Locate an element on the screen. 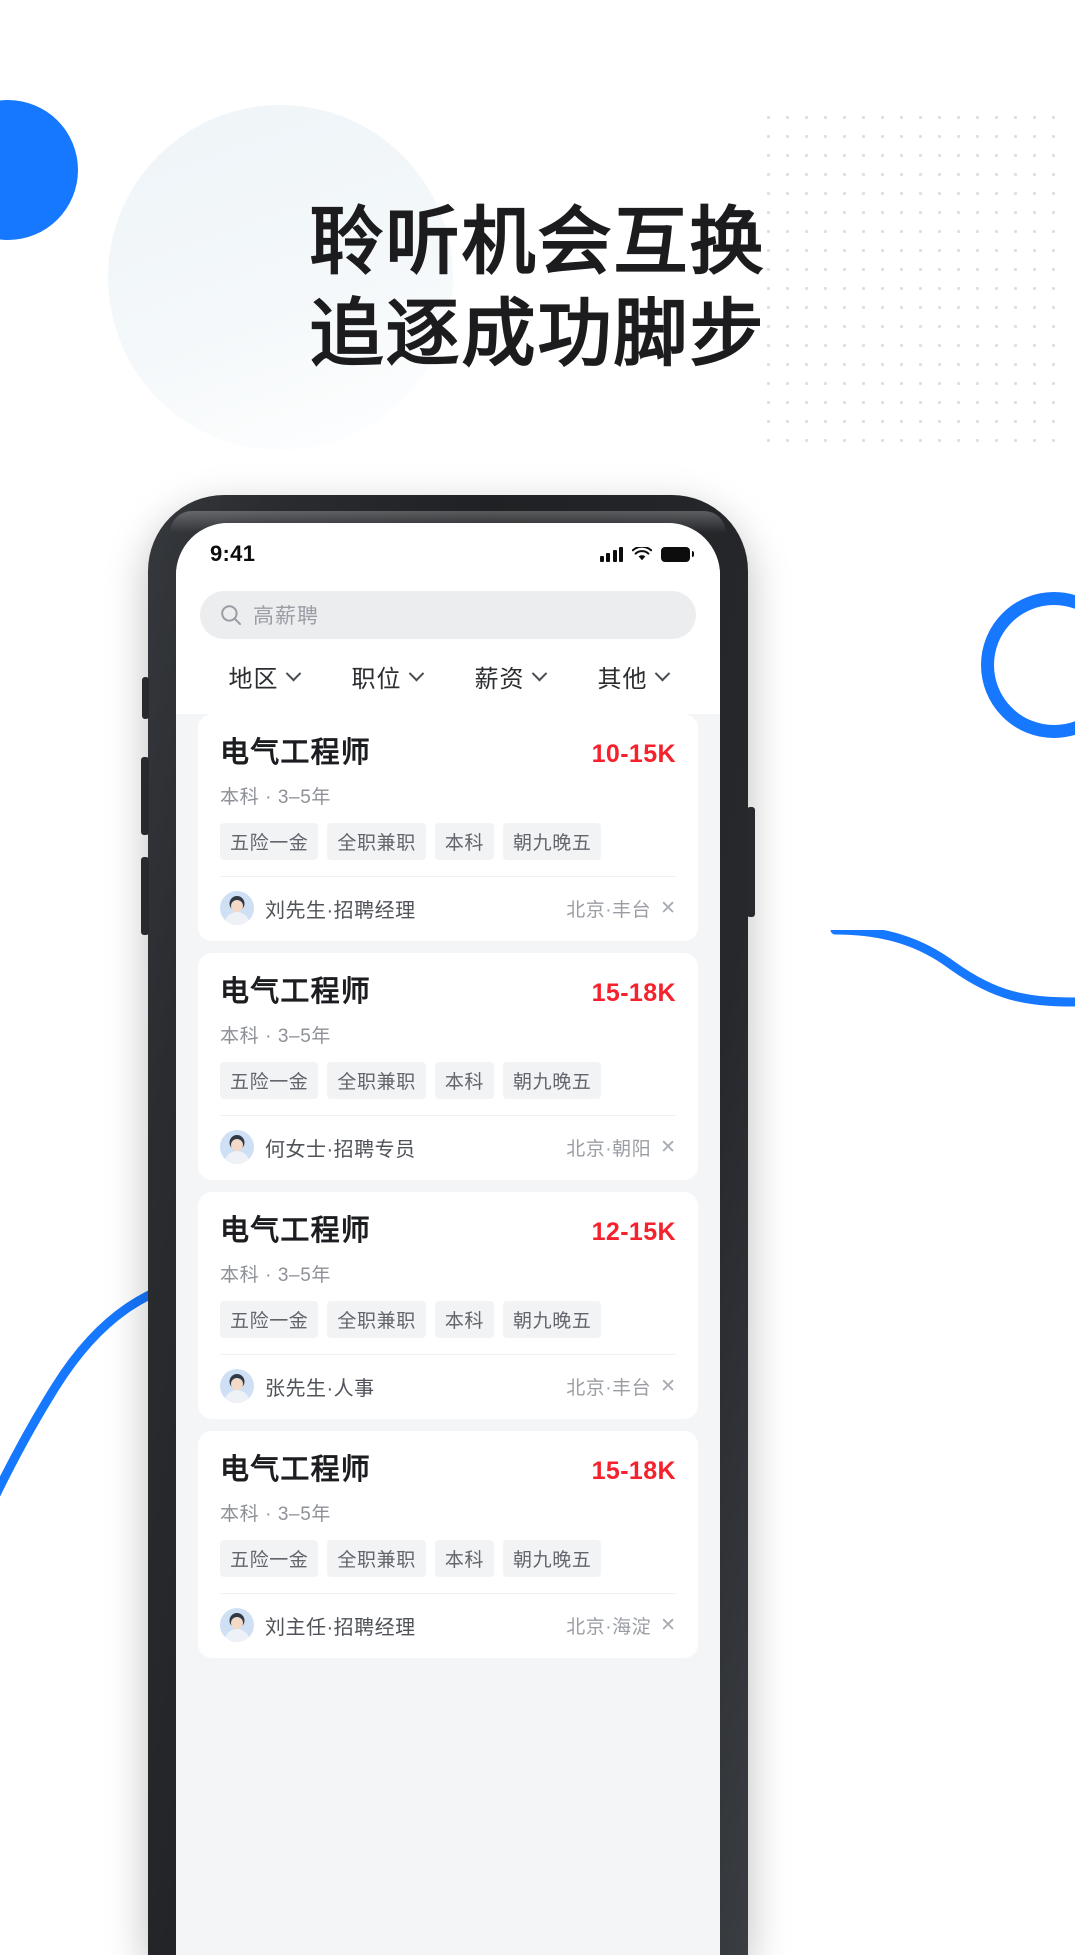 Image resolution: width=1075 pixels, height=1955 pixels. search-icon is located at coordinates (231, 615).